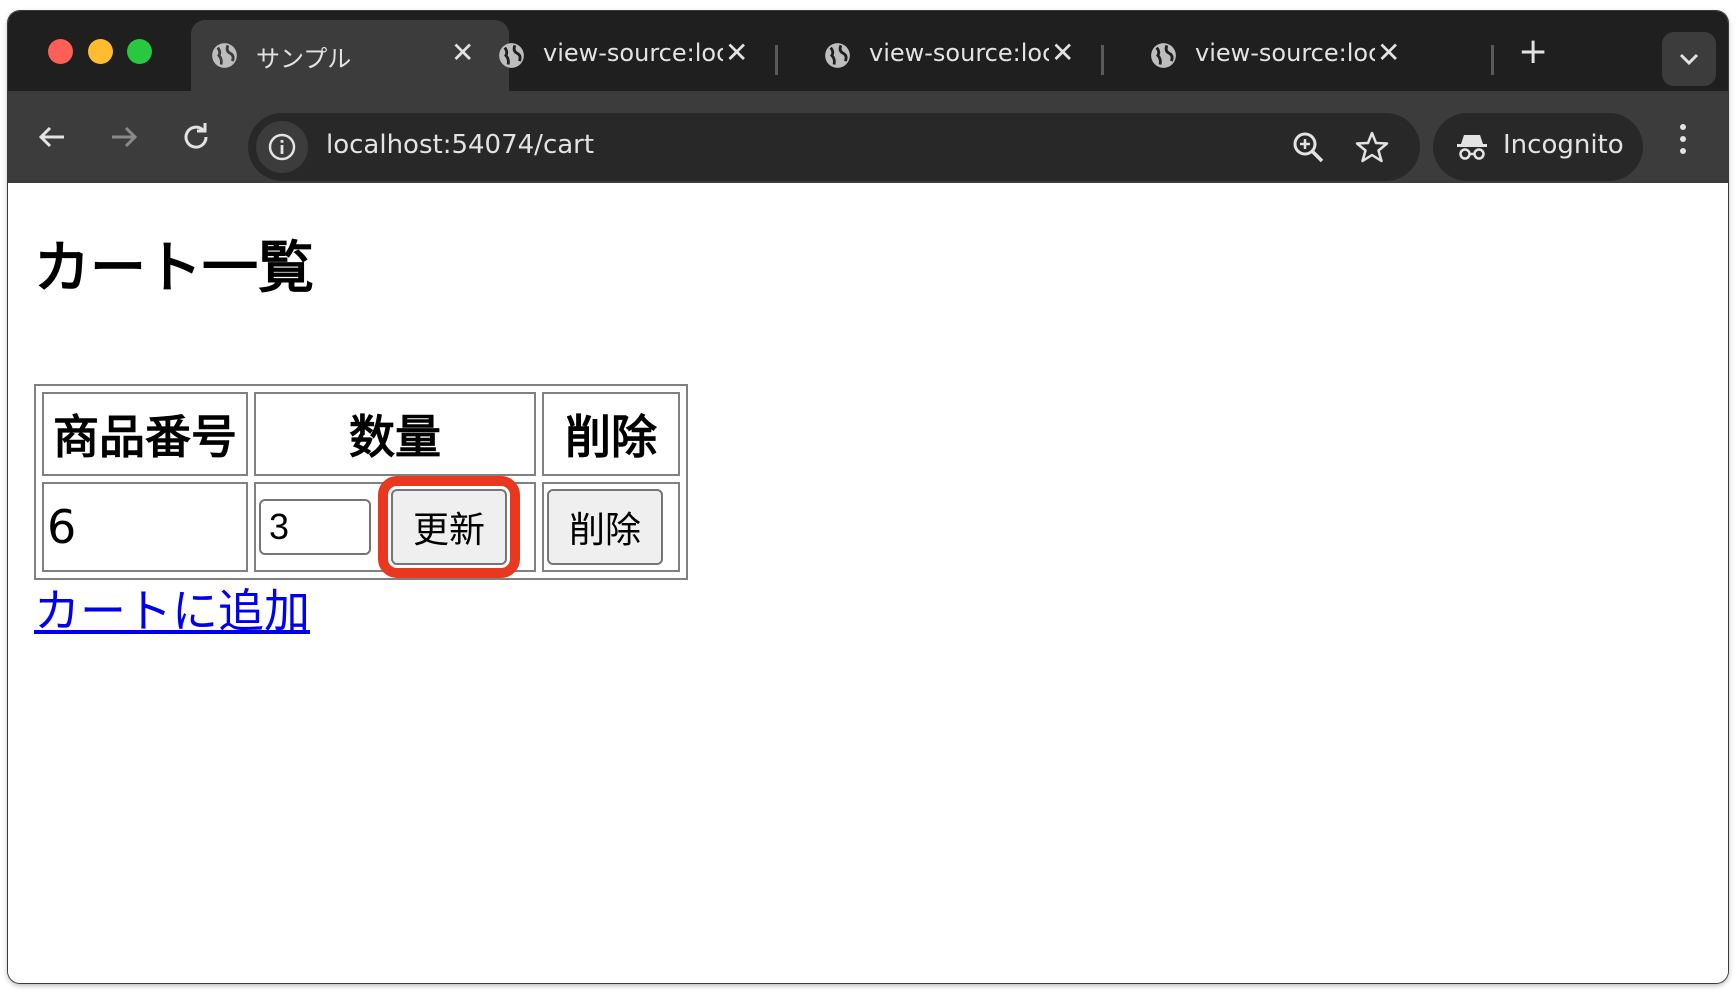 This screenshot has width=1736, height=996. I want to click on tab-sample: サンプル ✕, so click(350, 55).